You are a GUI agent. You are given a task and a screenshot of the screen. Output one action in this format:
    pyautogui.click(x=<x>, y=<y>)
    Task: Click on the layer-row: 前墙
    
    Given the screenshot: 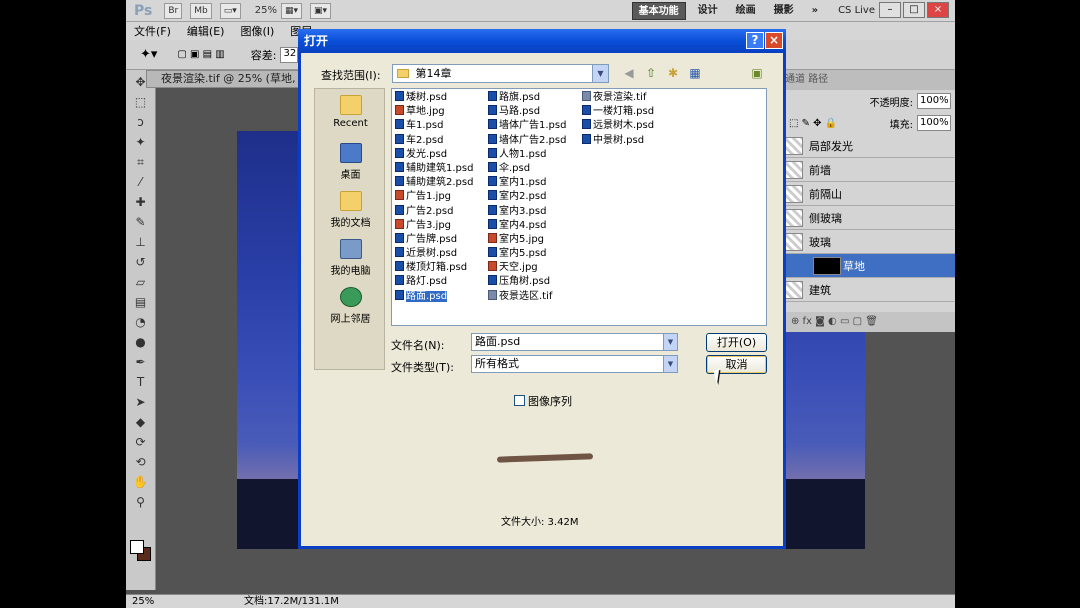 What is the action you would take?
    pyautogui.click(x=868, y=170)
    